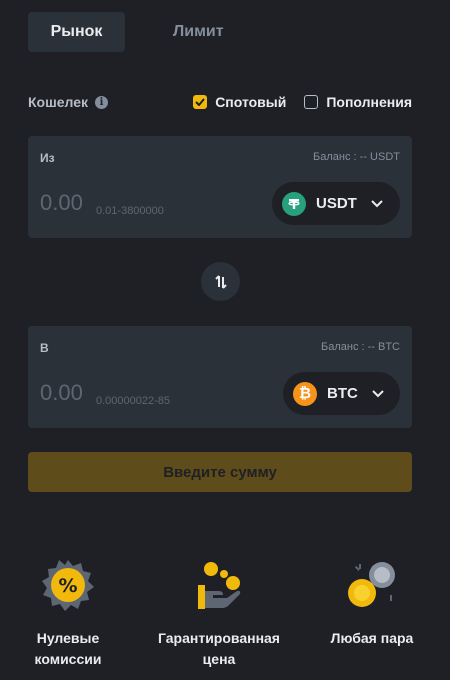 This screenshot has width=450, height=680. I want to click on from-range: 0.01-3800000, so click(130, 211).